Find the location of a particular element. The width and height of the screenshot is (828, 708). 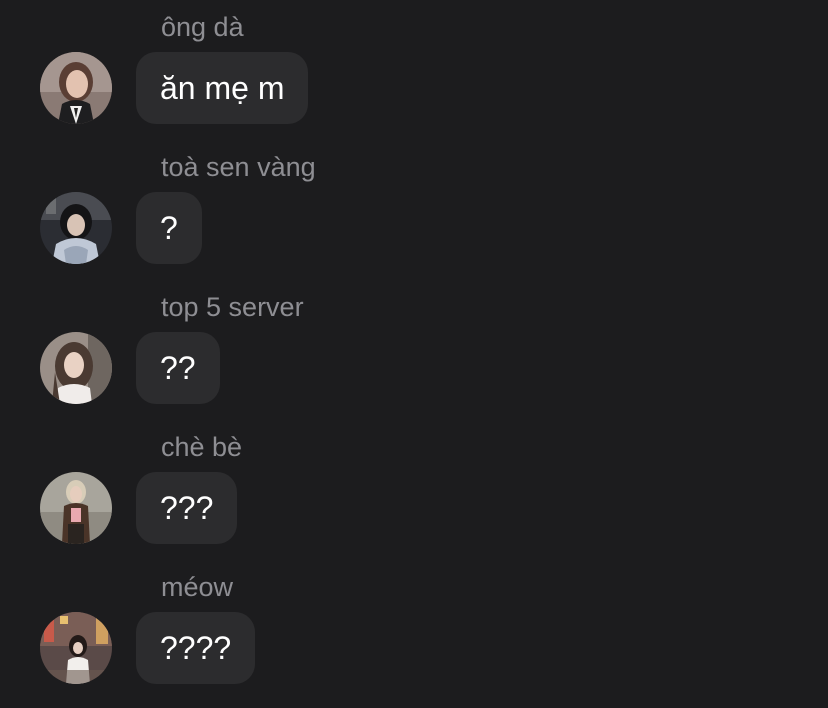

message-bubble: ? is located at coordinates (169, 228).